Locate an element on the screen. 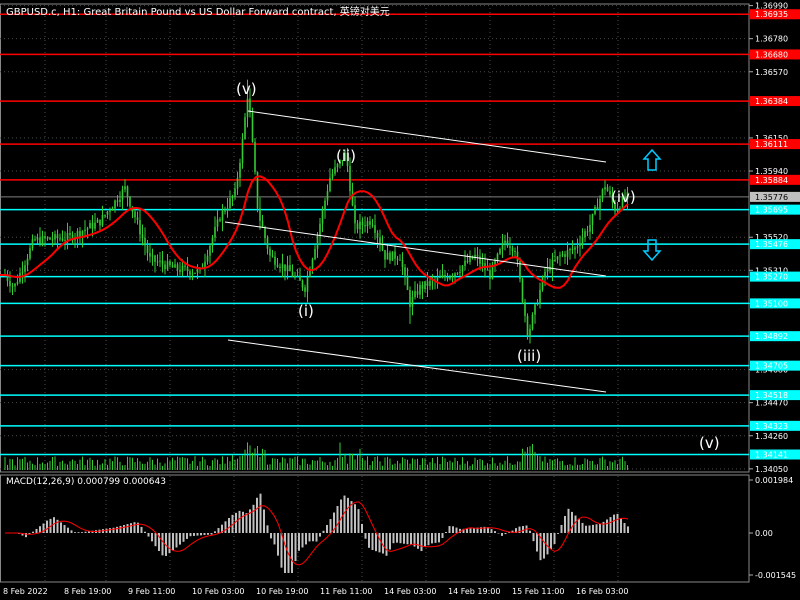  time-tick-label: 15 Feb 11:00 is located at coordinates (538, 591).